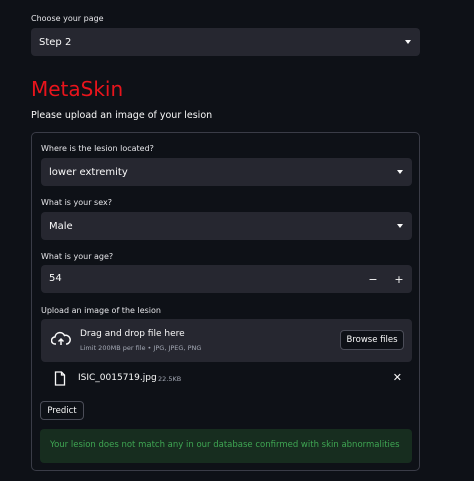 The width and height of the screenshot is (474, 481). What do you see at coordinates (67, 18) in the screenshot?
I see `page-chooser-label: Choose your page` at bounding box center [67, 18].